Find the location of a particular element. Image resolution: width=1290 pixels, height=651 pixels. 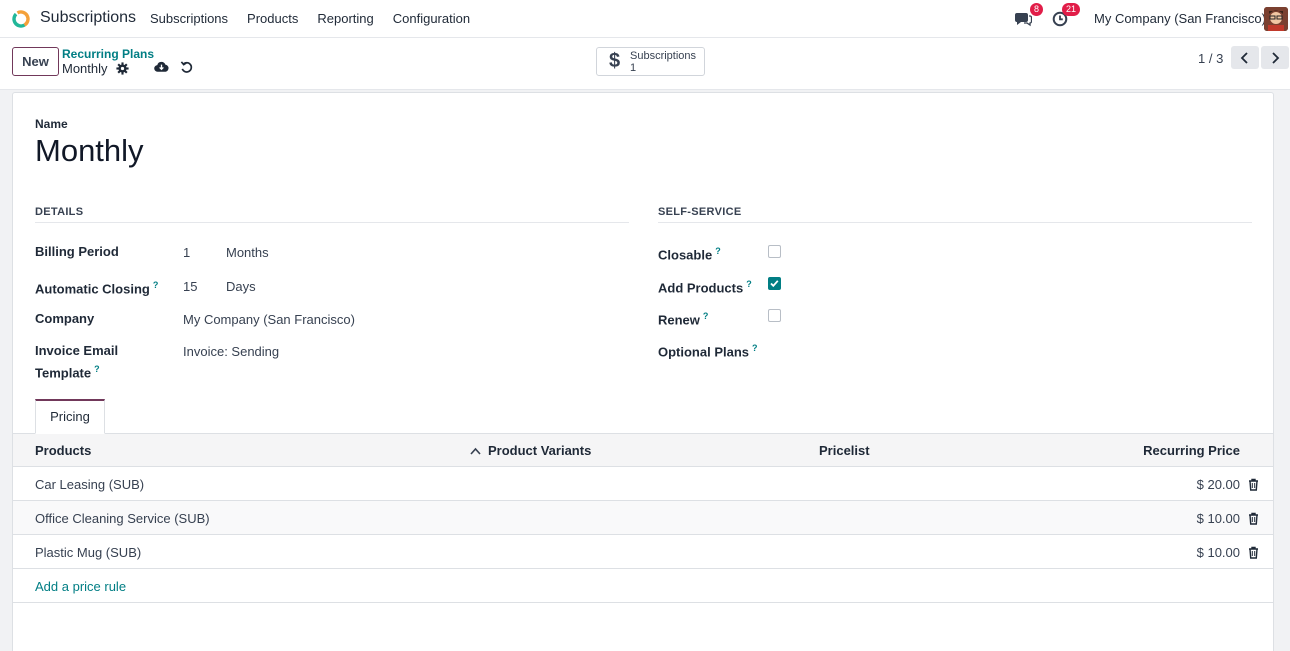

billing-period-input: 1 is located at coordinates (186, 252).